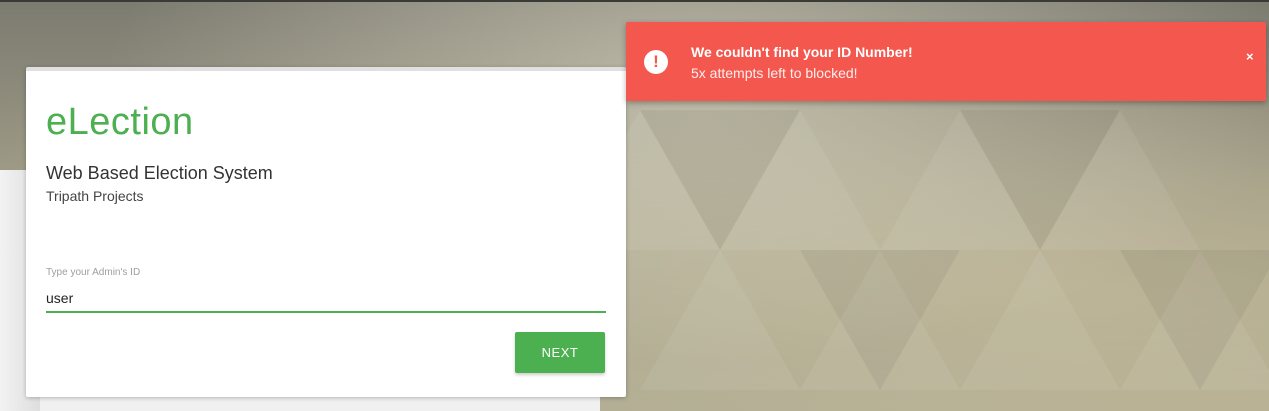  What do you see at coordinates (95, 196) in the screenshot?
I see `app-caption: Tripath Projects` at bounding box center [95, 196].